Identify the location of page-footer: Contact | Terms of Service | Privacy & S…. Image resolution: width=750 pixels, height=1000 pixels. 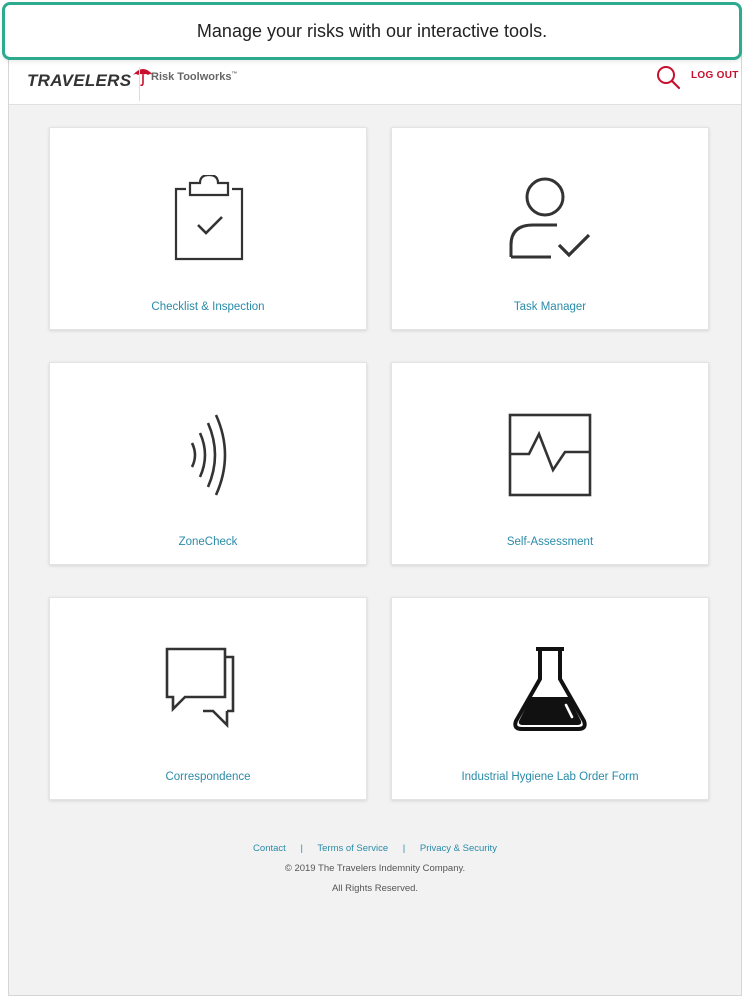
(375, 868).